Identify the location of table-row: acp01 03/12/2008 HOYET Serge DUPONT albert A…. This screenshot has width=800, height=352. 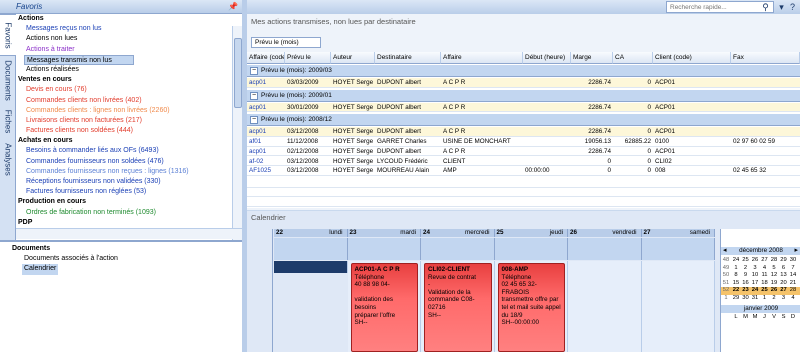
(523, 132).